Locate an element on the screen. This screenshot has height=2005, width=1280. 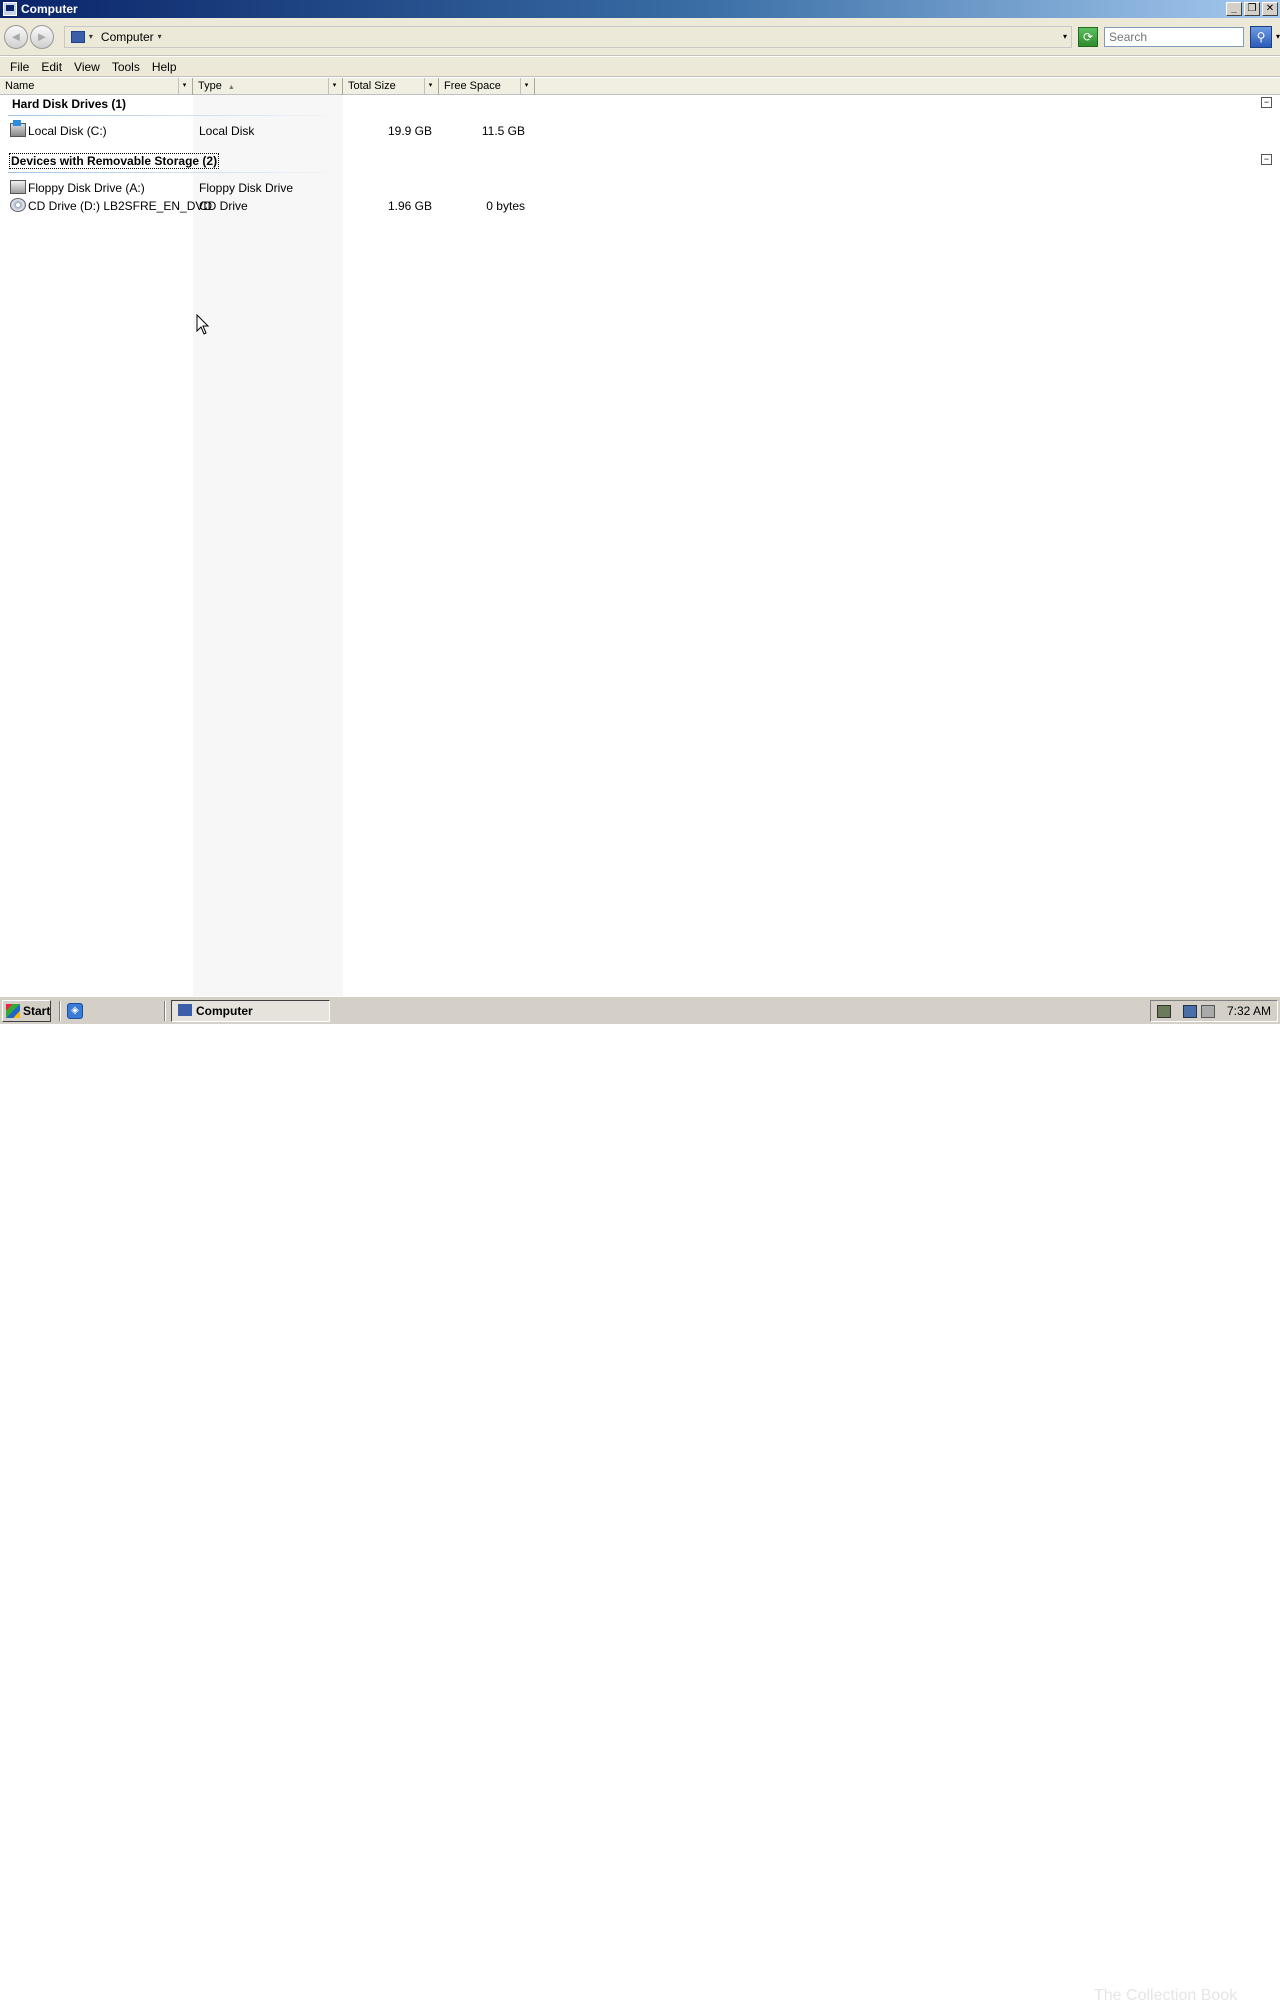
location-chevron-icon: ▾ is located at coordinates (160, 36).